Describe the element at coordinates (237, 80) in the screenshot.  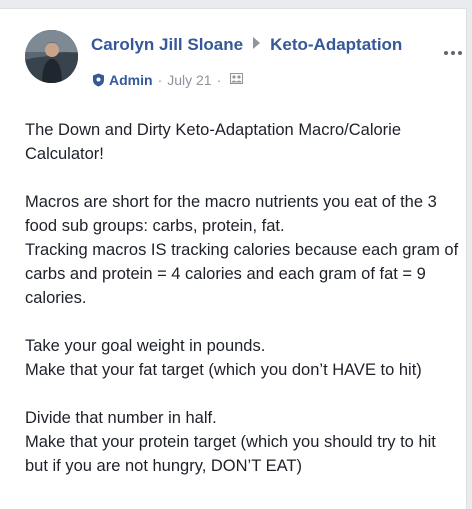
I see `group-members-icon` at that location.